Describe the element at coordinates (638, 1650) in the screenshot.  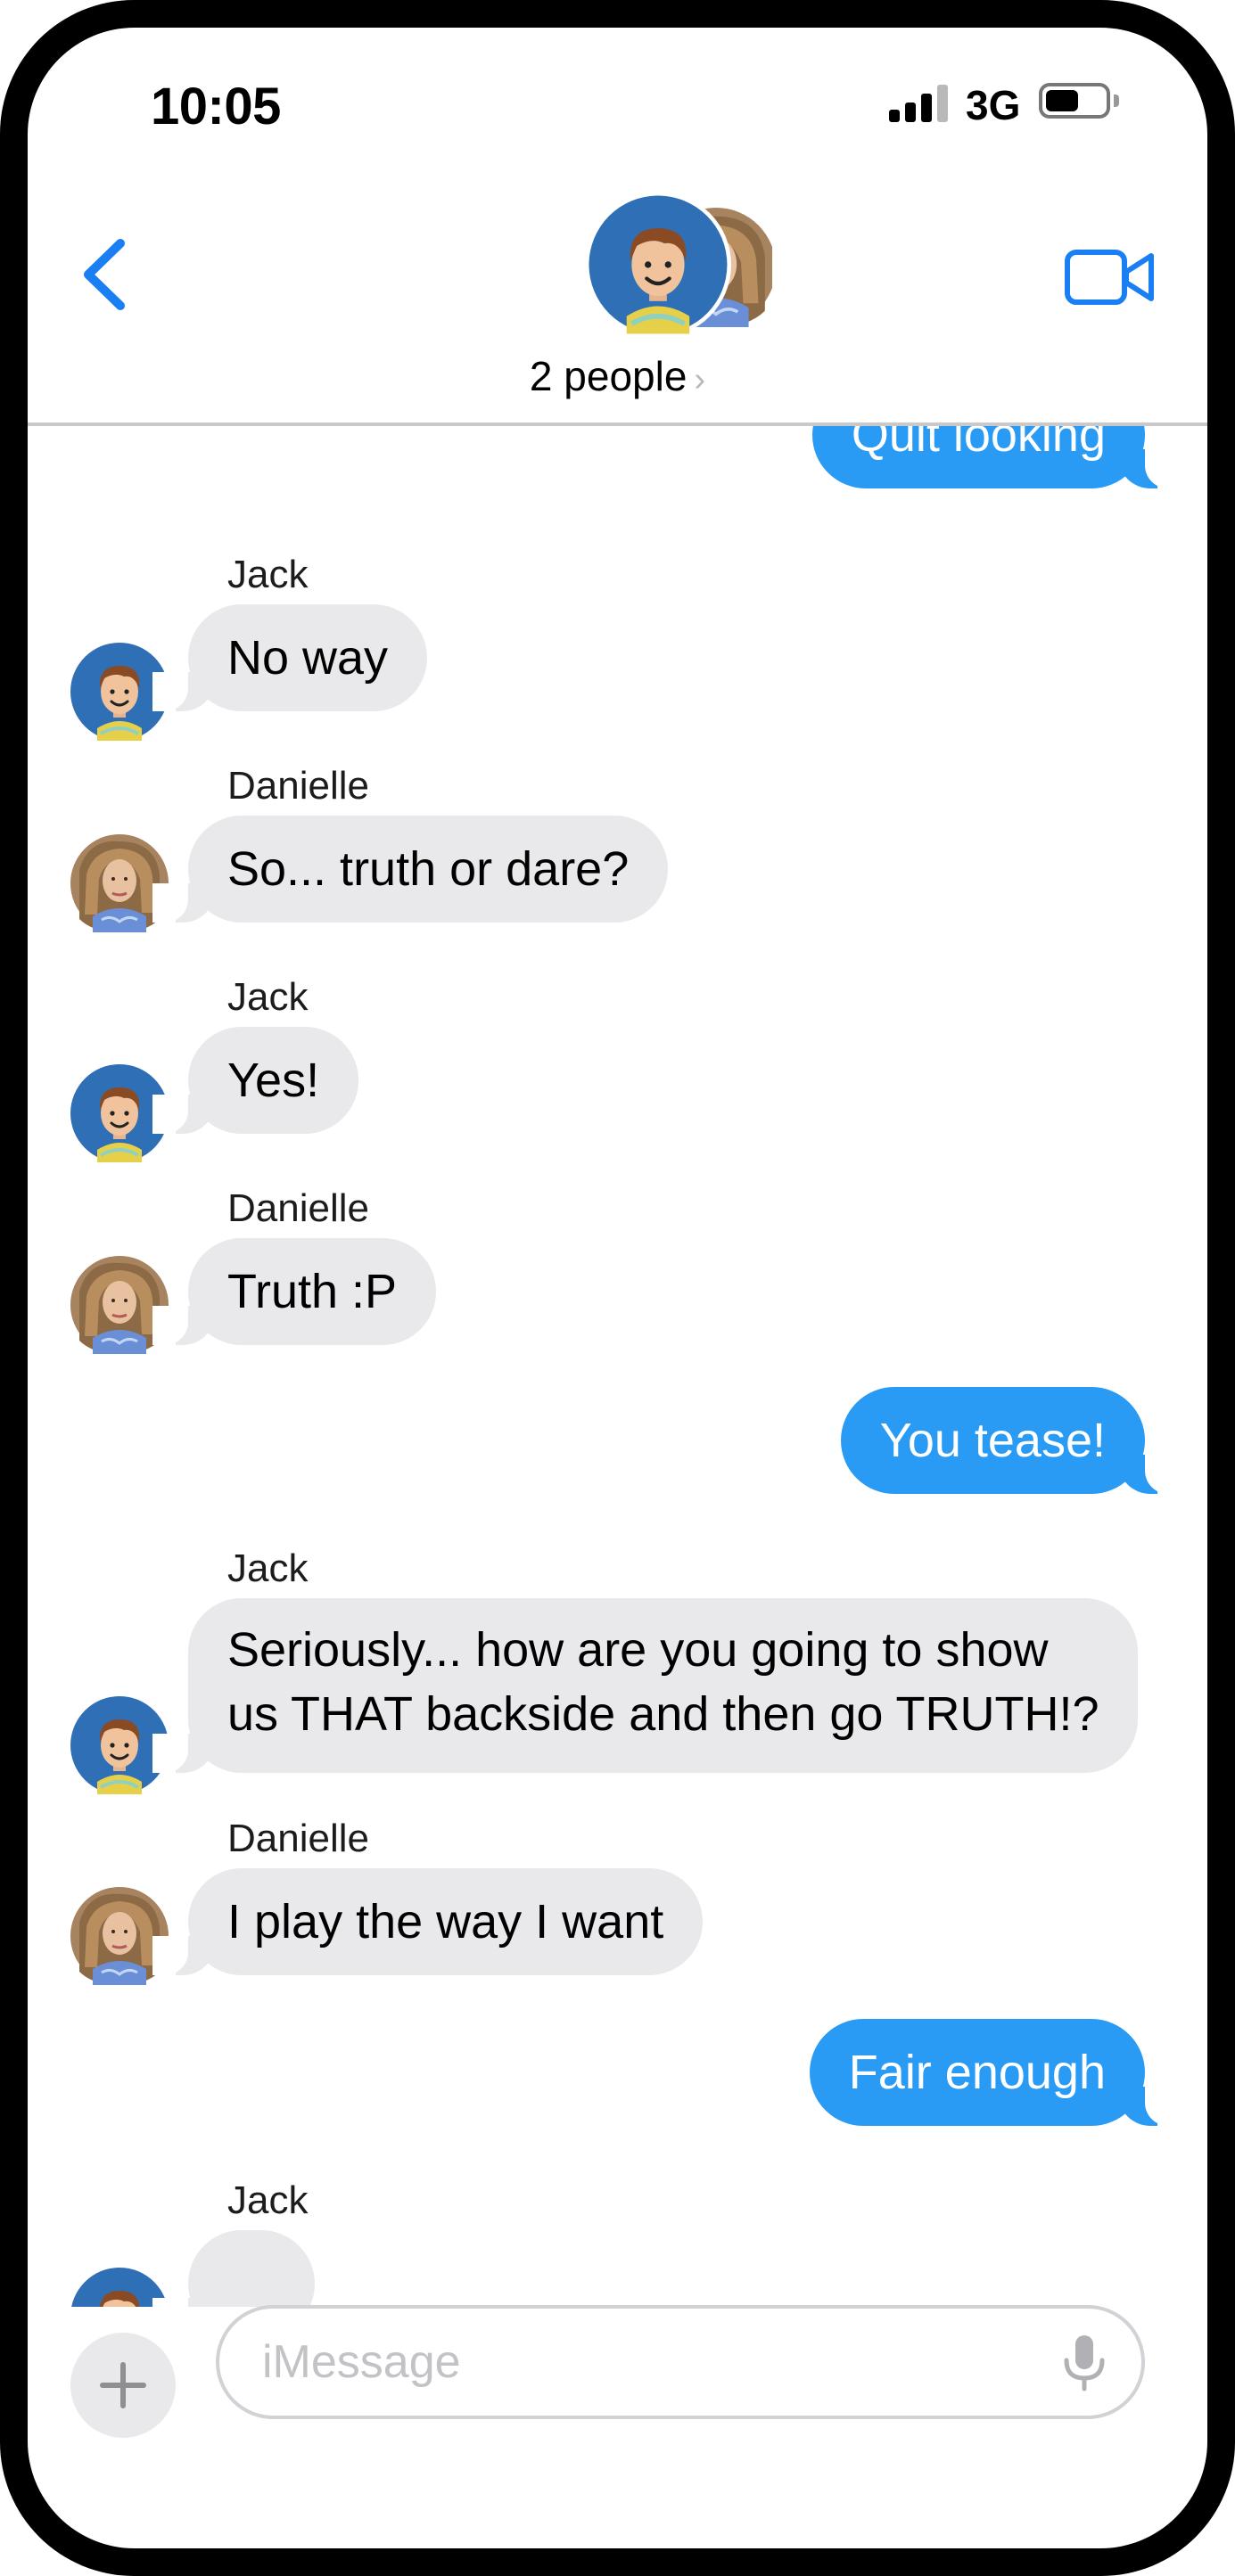
I see `message-text-line: Seriously... how are you going to show` at that location.